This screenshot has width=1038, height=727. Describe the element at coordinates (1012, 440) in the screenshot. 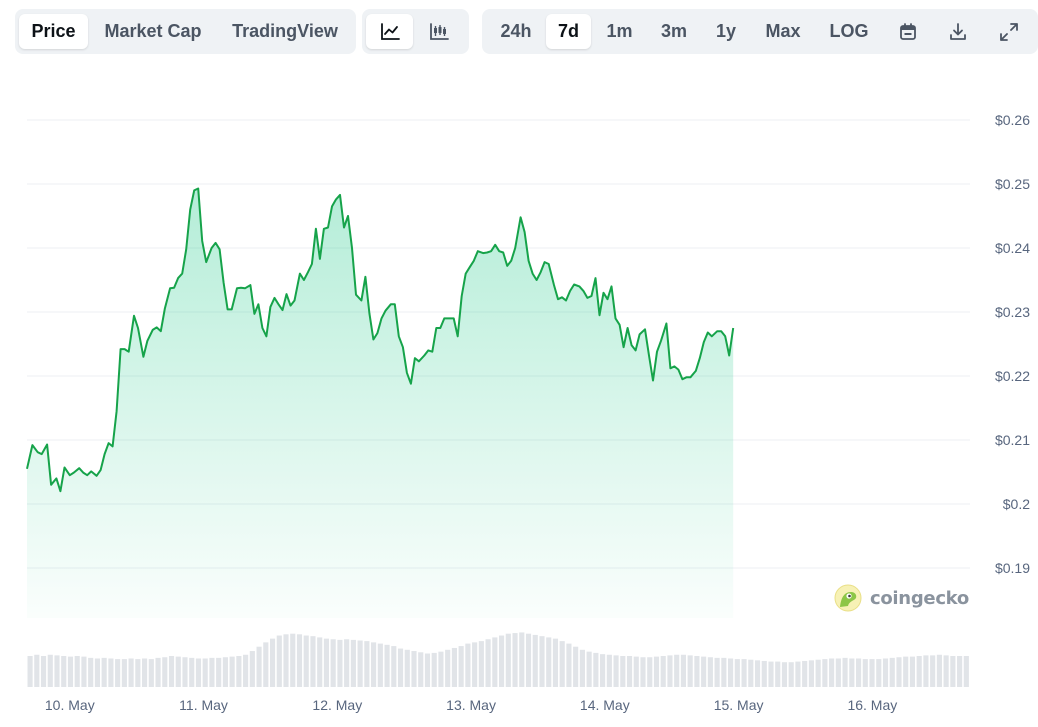

I see `y-tick-label: $0.21` at that location.